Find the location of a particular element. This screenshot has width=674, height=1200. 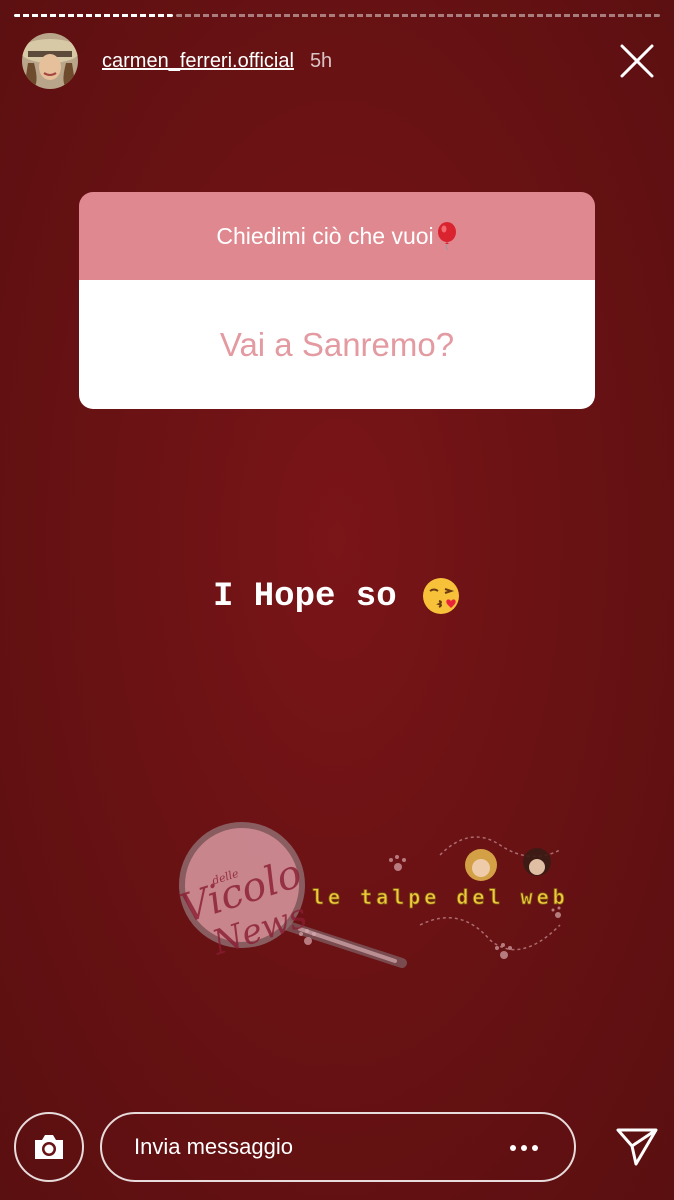

message-placeholder: Invia messaggio is located at coordinates (213, 1146).